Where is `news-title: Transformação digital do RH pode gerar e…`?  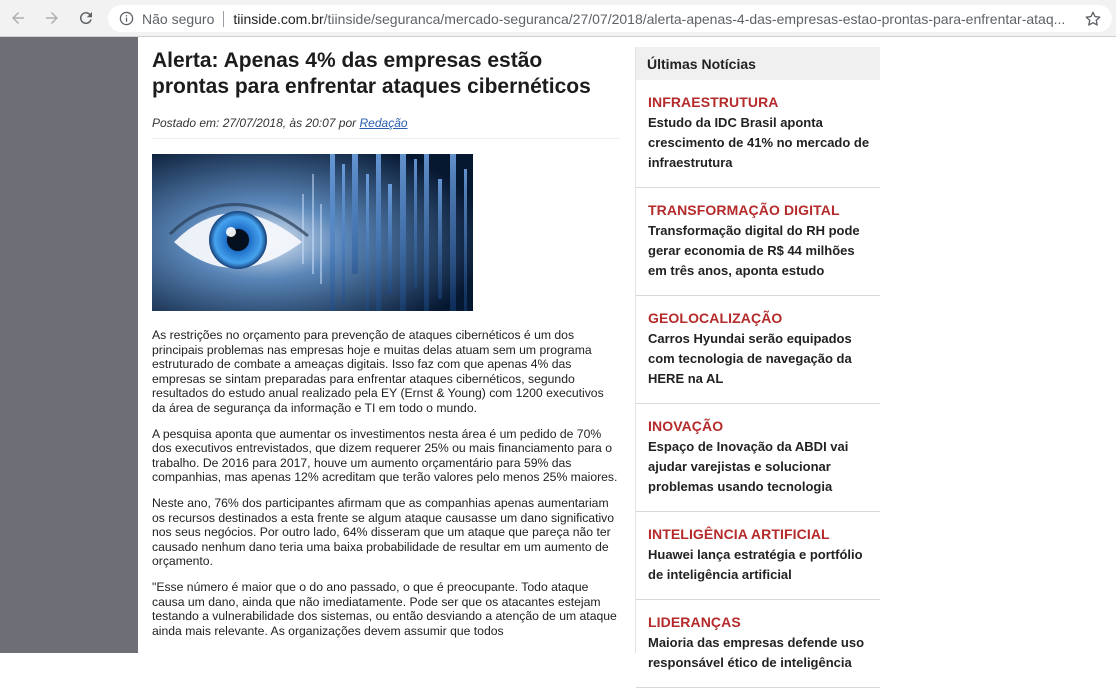 news-title: Transformação digital do RH pode gerar e… is located at coordinates (762, 251).